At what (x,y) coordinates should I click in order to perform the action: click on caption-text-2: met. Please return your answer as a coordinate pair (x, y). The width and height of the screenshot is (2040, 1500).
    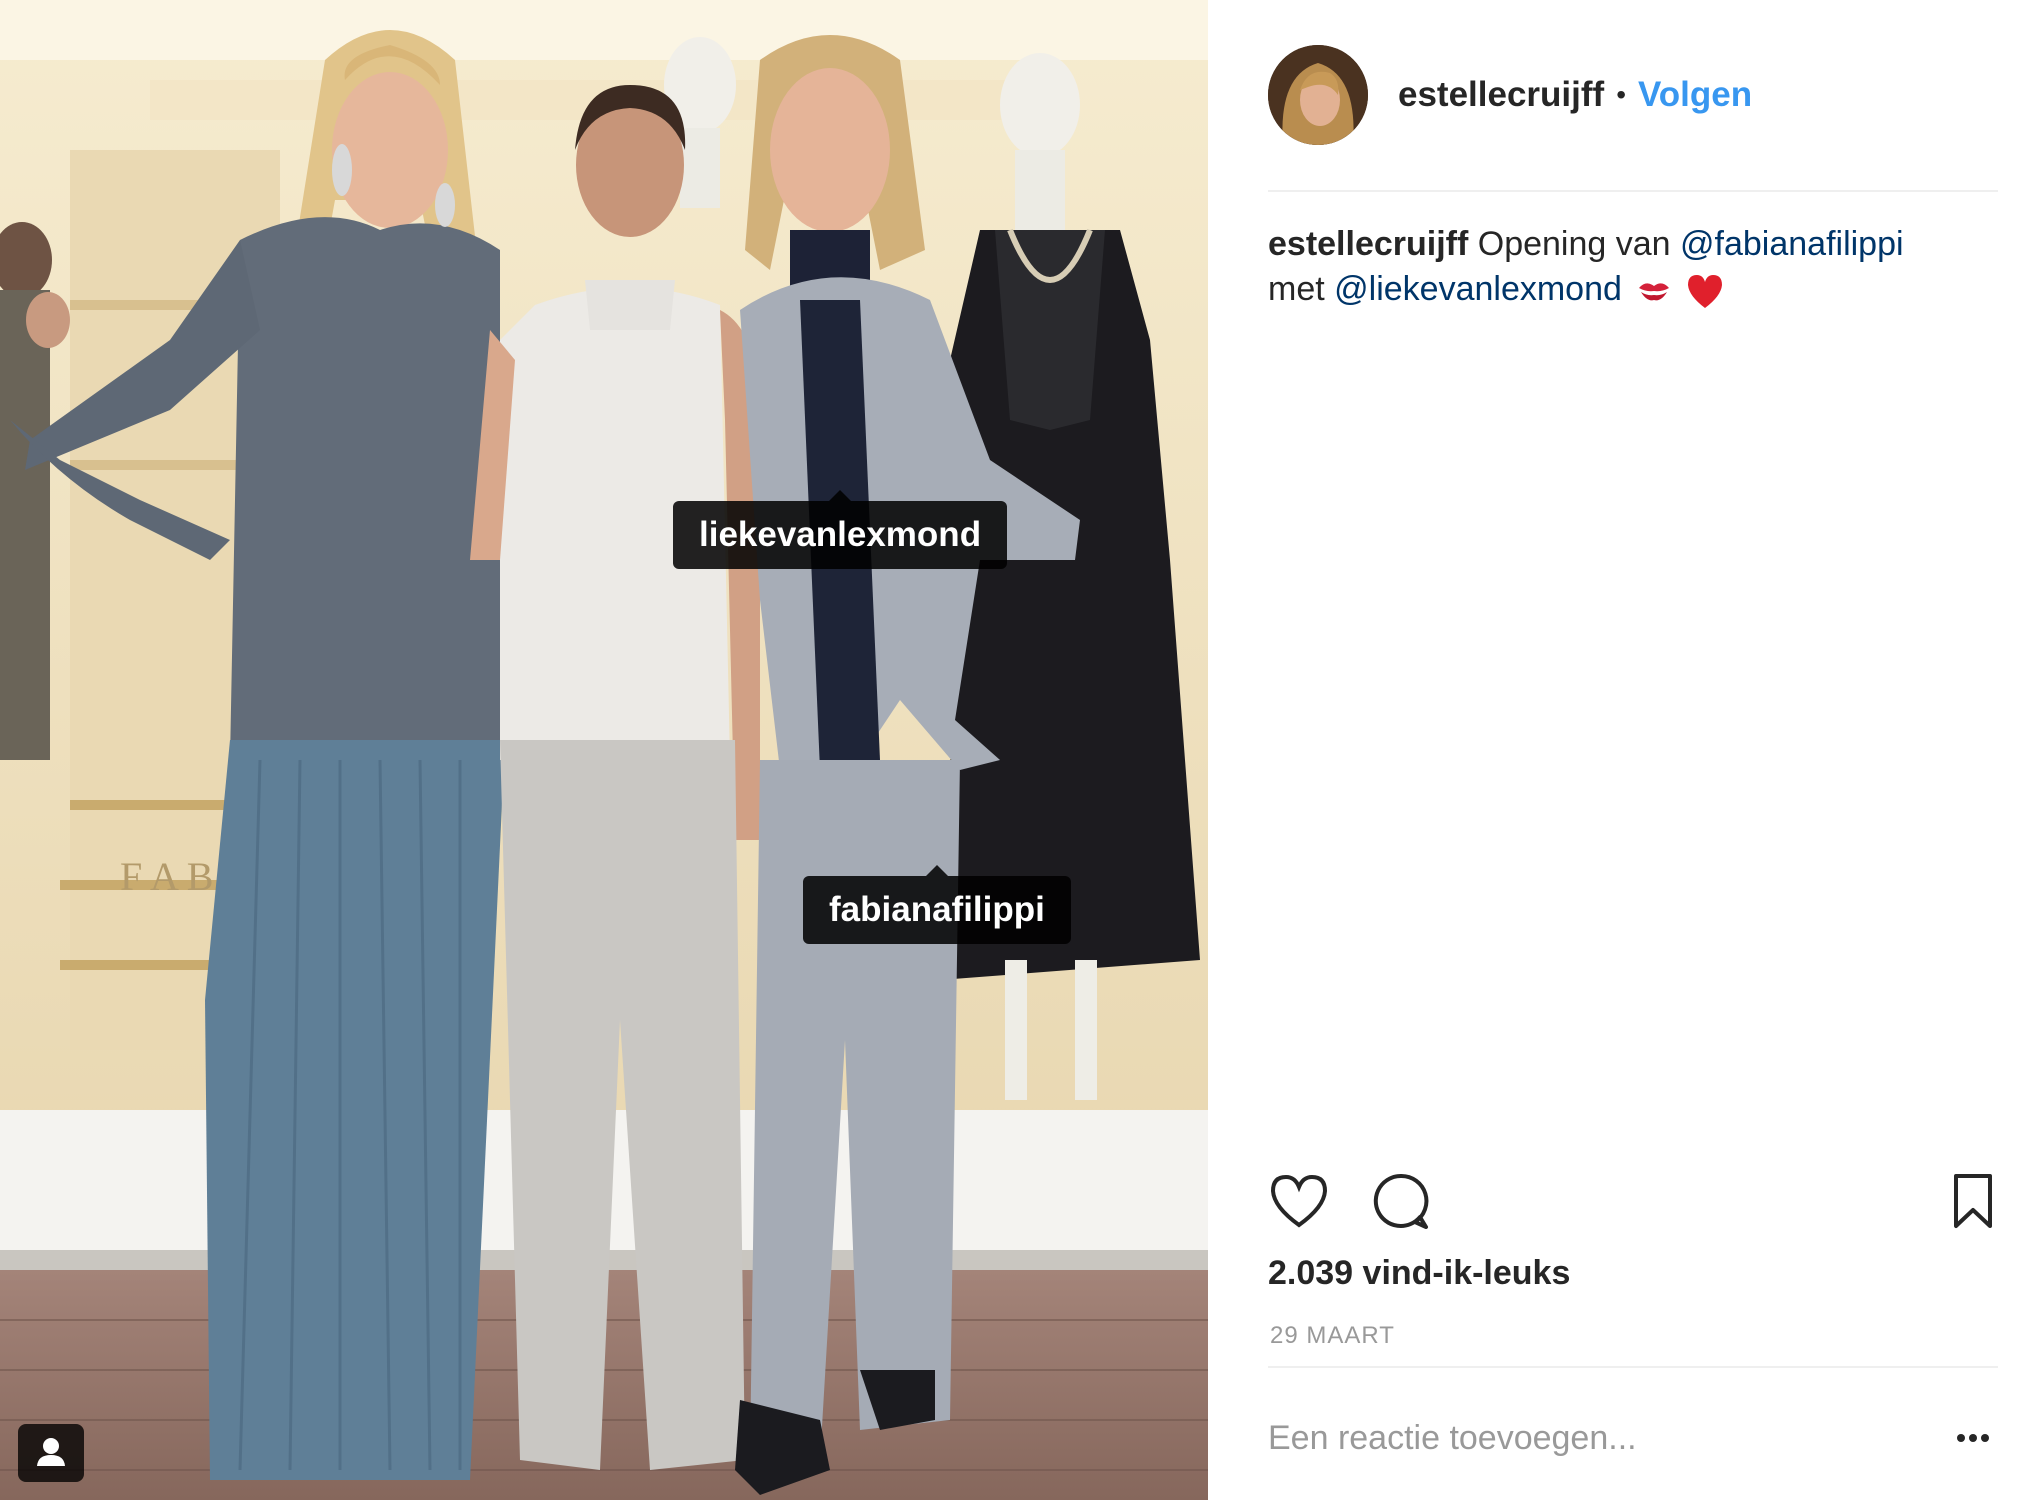
    Looking at the image, I should click on (1301, 289).